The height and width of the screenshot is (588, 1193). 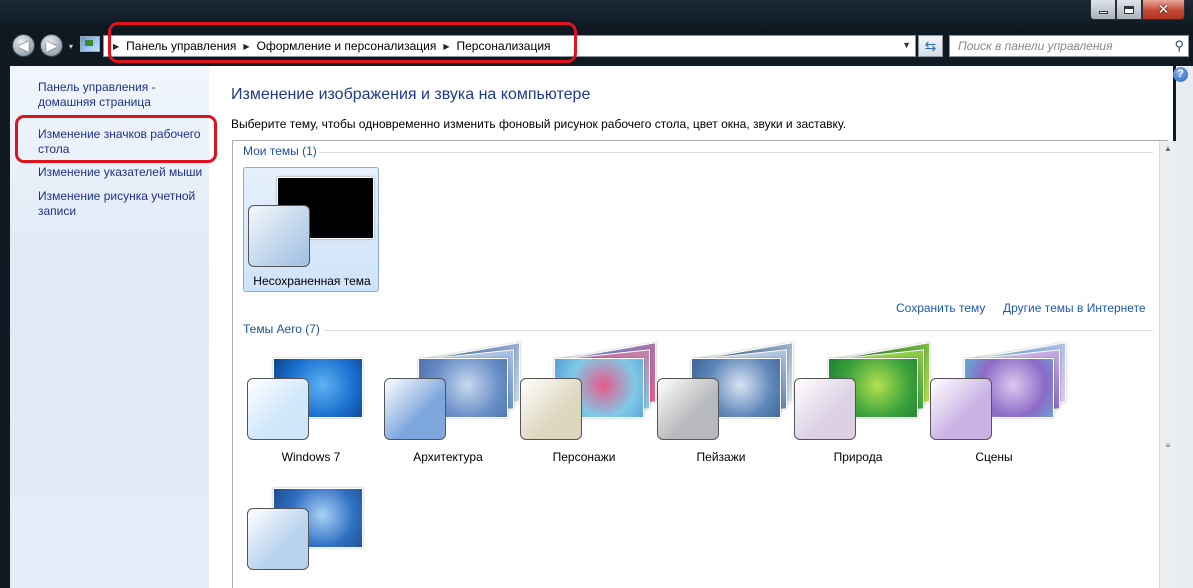 I want to click on group-title-aero-themes: Темы Aero (7), so click(x=281, y=329).